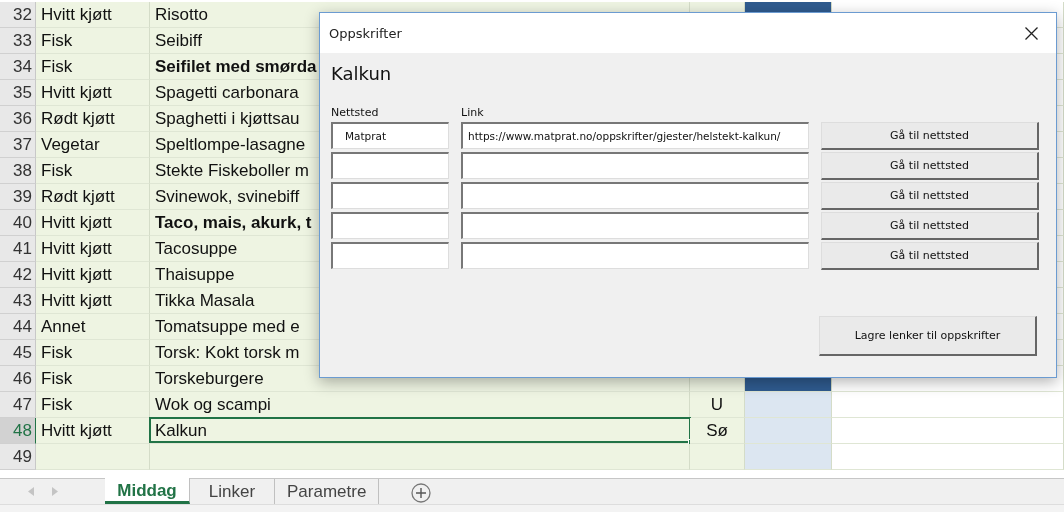  I want to click on row-number: 35, so click(18, 93).